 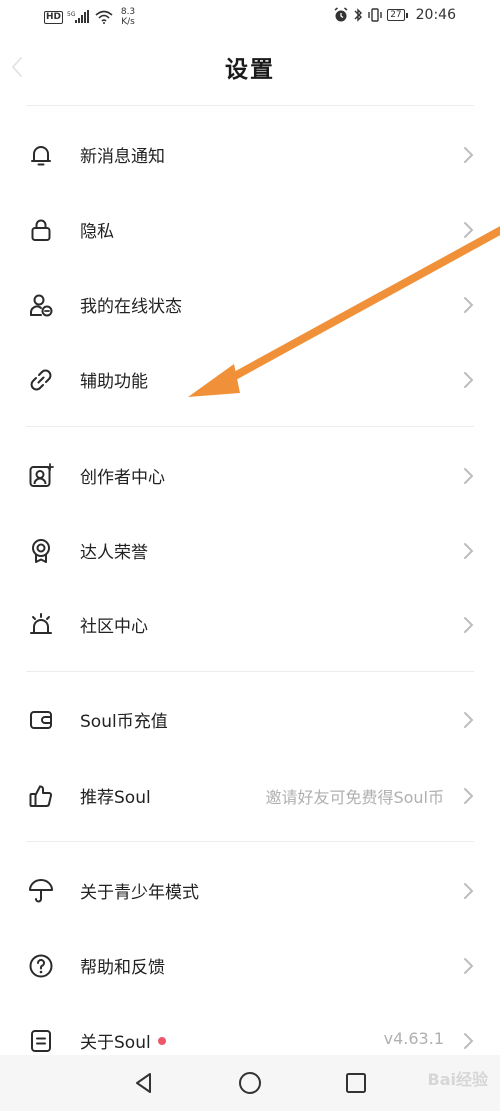 I want to click on vibrate-icon, so click(x=375, y=15).